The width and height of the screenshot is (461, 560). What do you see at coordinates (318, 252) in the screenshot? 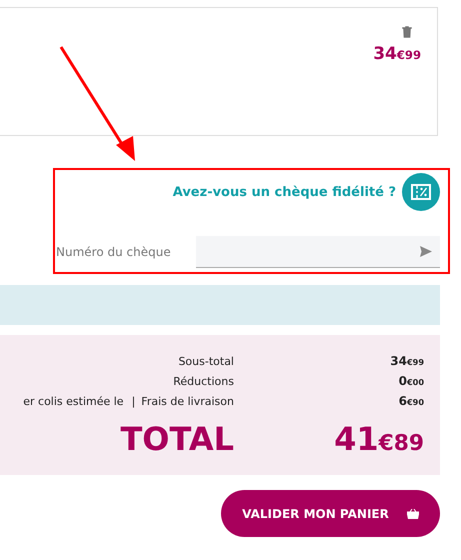
I see `cheque-number-field` at bounding box center [318, 252].